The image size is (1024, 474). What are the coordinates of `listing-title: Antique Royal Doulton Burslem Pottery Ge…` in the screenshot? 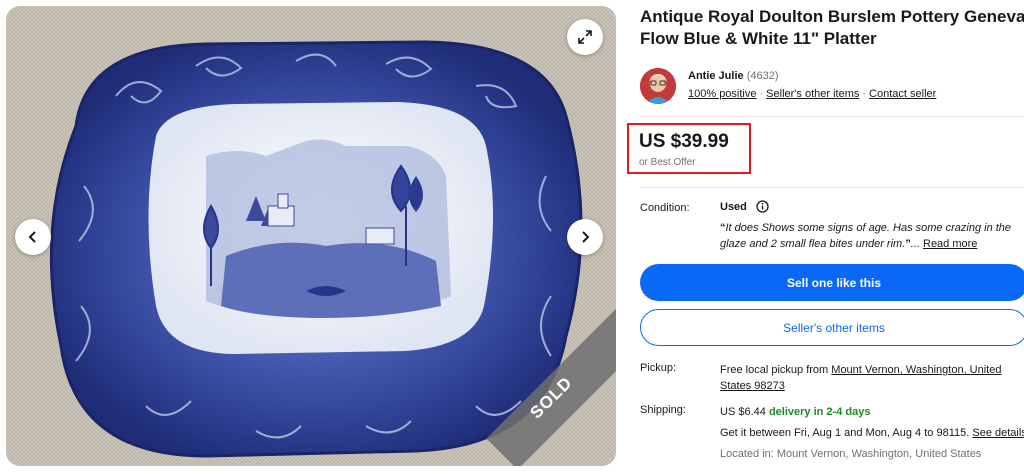 It's located at (832, 27).